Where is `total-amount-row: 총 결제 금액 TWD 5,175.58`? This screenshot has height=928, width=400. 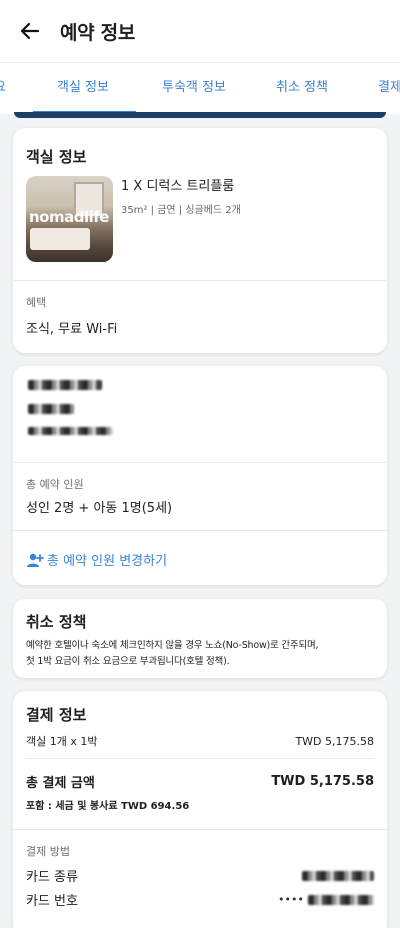 total-amount-row: 총 결제 금액 TWD 5,175.58 is located at coordinates (200, 781).